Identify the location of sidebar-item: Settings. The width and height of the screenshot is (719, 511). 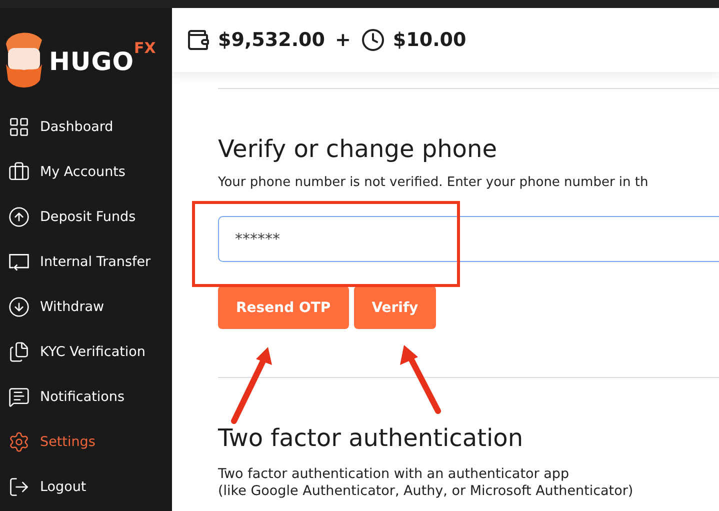
(86, 441).